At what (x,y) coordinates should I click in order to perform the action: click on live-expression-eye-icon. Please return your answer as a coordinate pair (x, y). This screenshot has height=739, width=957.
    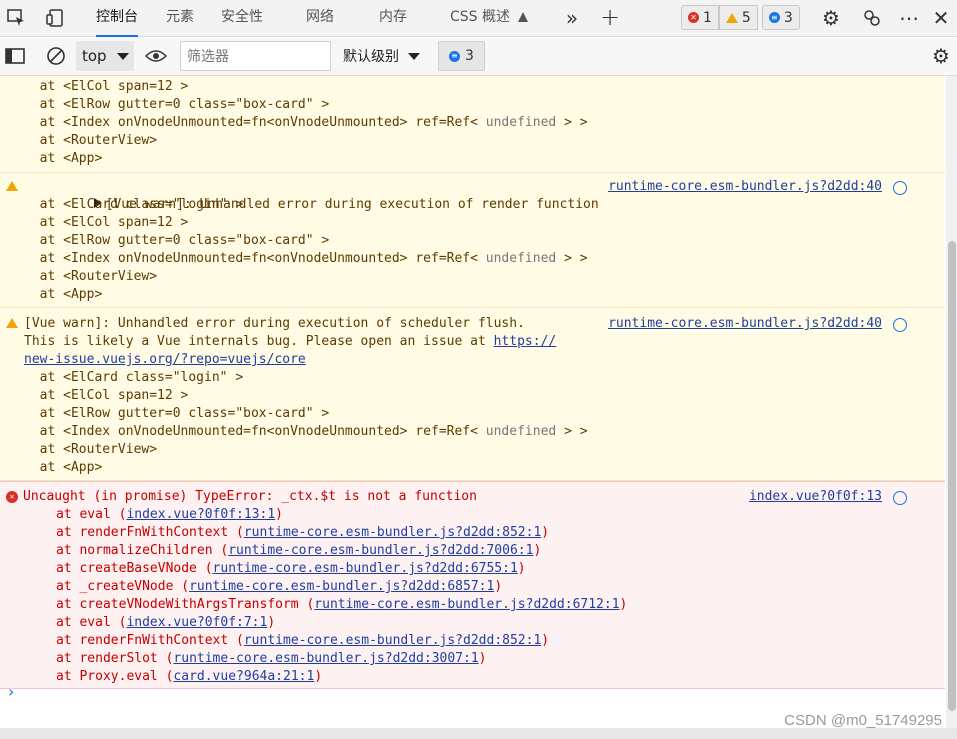
    Looking at the image, I should click on (156, 56).